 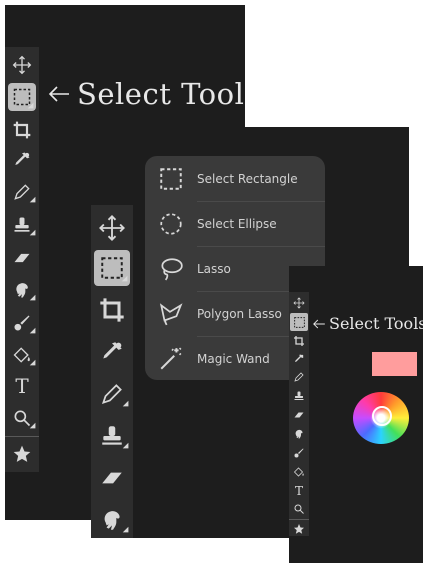 I want to click on menu-item-label: Lasso, so click(x=214, y=268).